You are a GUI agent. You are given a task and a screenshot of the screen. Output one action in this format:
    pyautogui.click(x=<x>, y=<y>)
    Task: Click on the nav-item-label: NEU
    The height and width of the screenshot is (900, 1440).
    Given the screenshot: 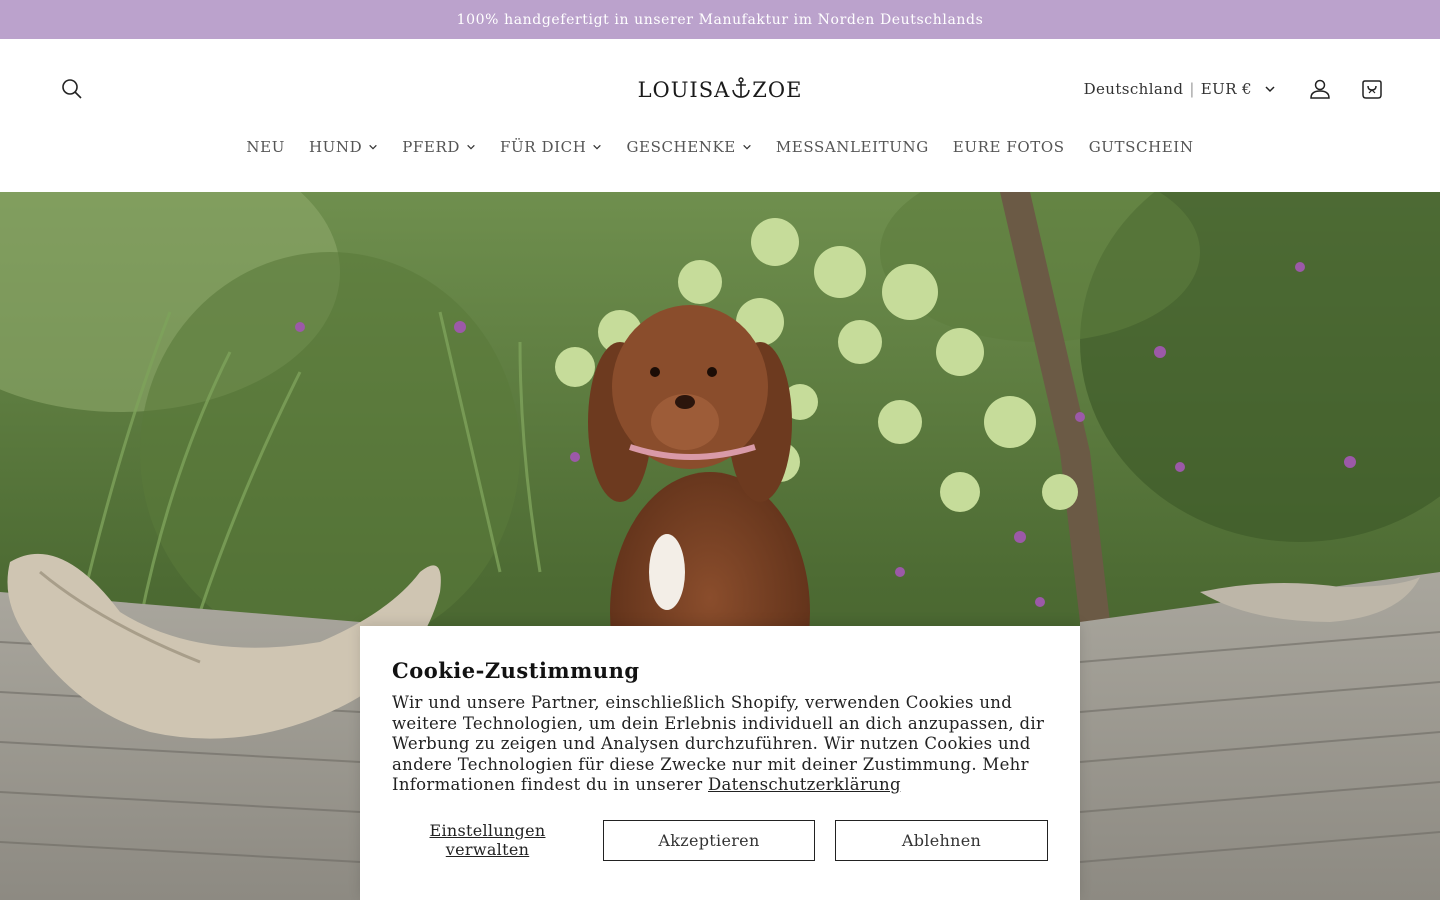 What is the action you would take?
    pyautogui.click(x=265, y=147)
    